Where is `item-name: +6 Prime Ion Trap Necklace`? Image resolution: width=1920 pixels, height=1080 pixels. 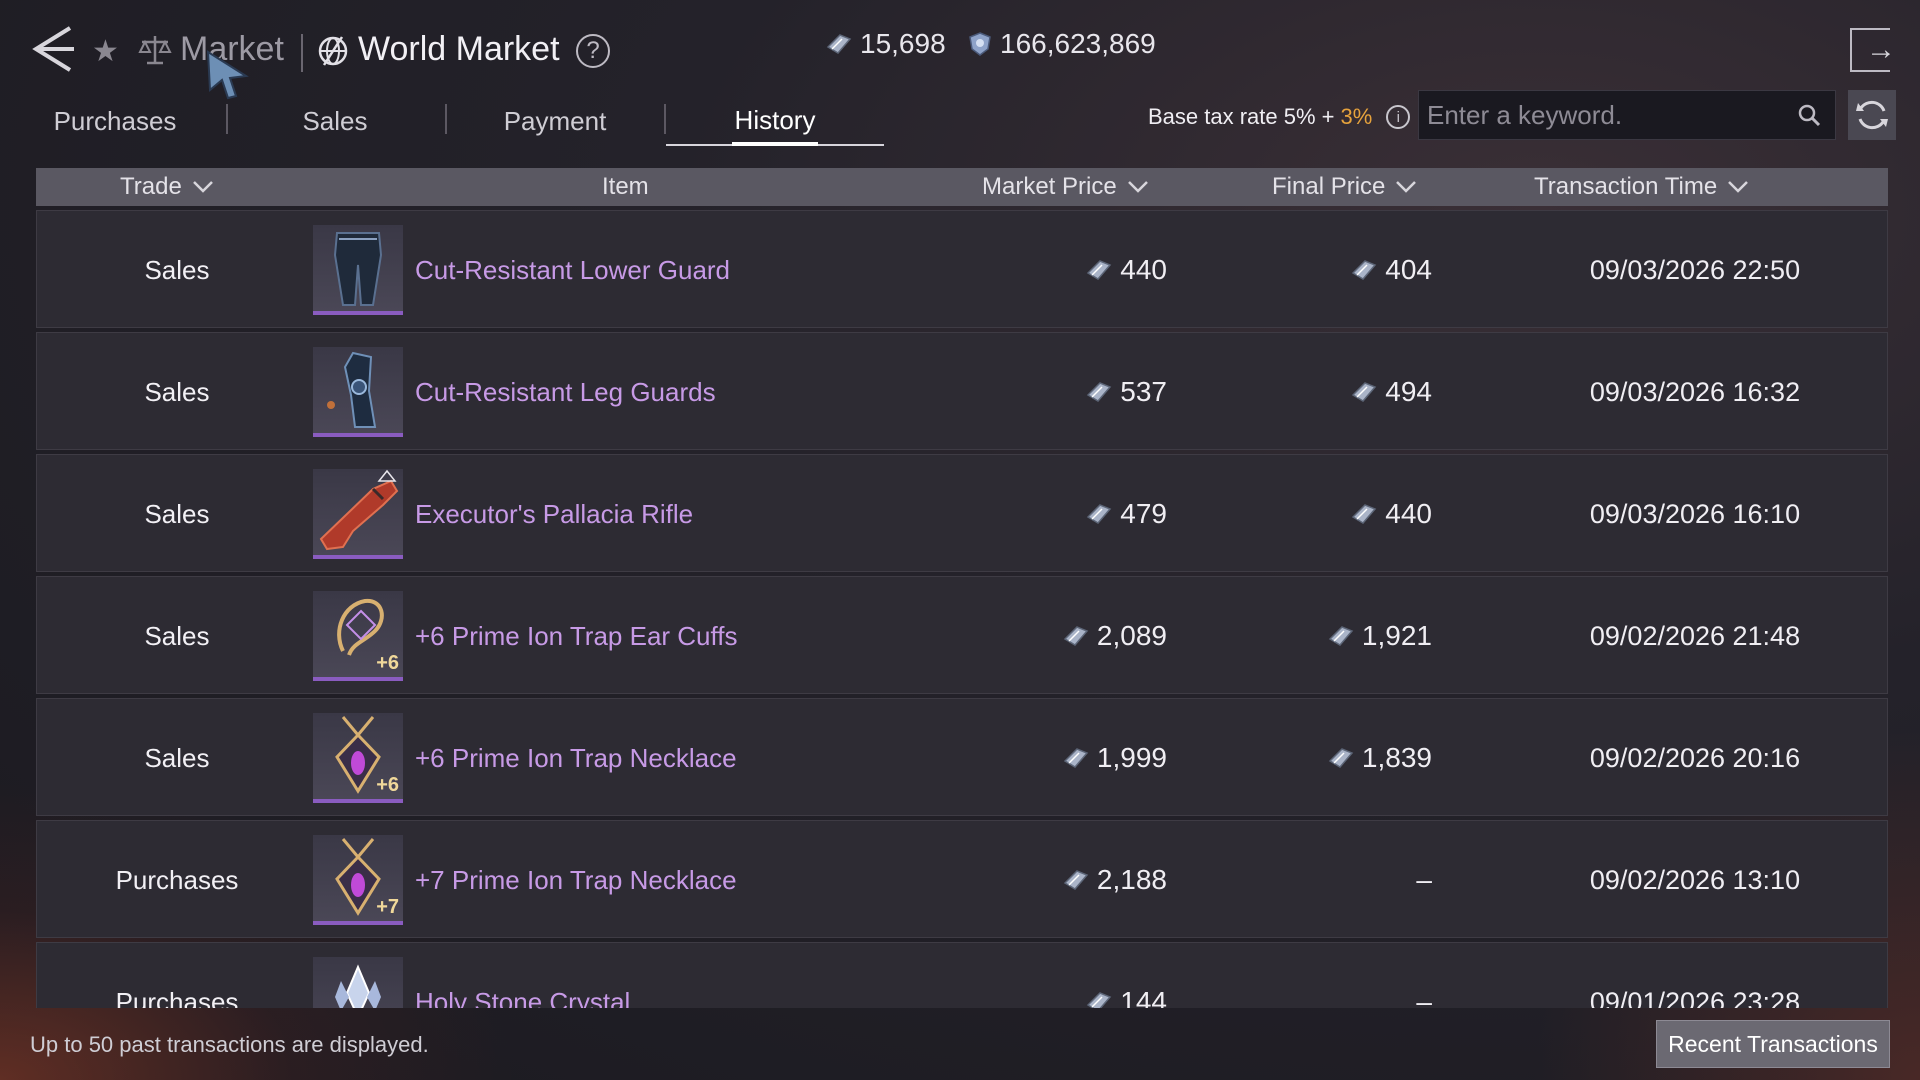 item-name: +6 Prime Ion Trap Necklace is located at coordinates (576, 758).